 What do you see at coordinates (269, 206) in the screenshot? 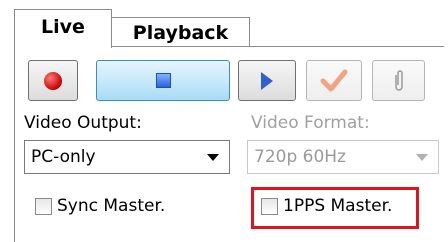
I see `pps-master-checkbox` at bounding box center [269, 206].